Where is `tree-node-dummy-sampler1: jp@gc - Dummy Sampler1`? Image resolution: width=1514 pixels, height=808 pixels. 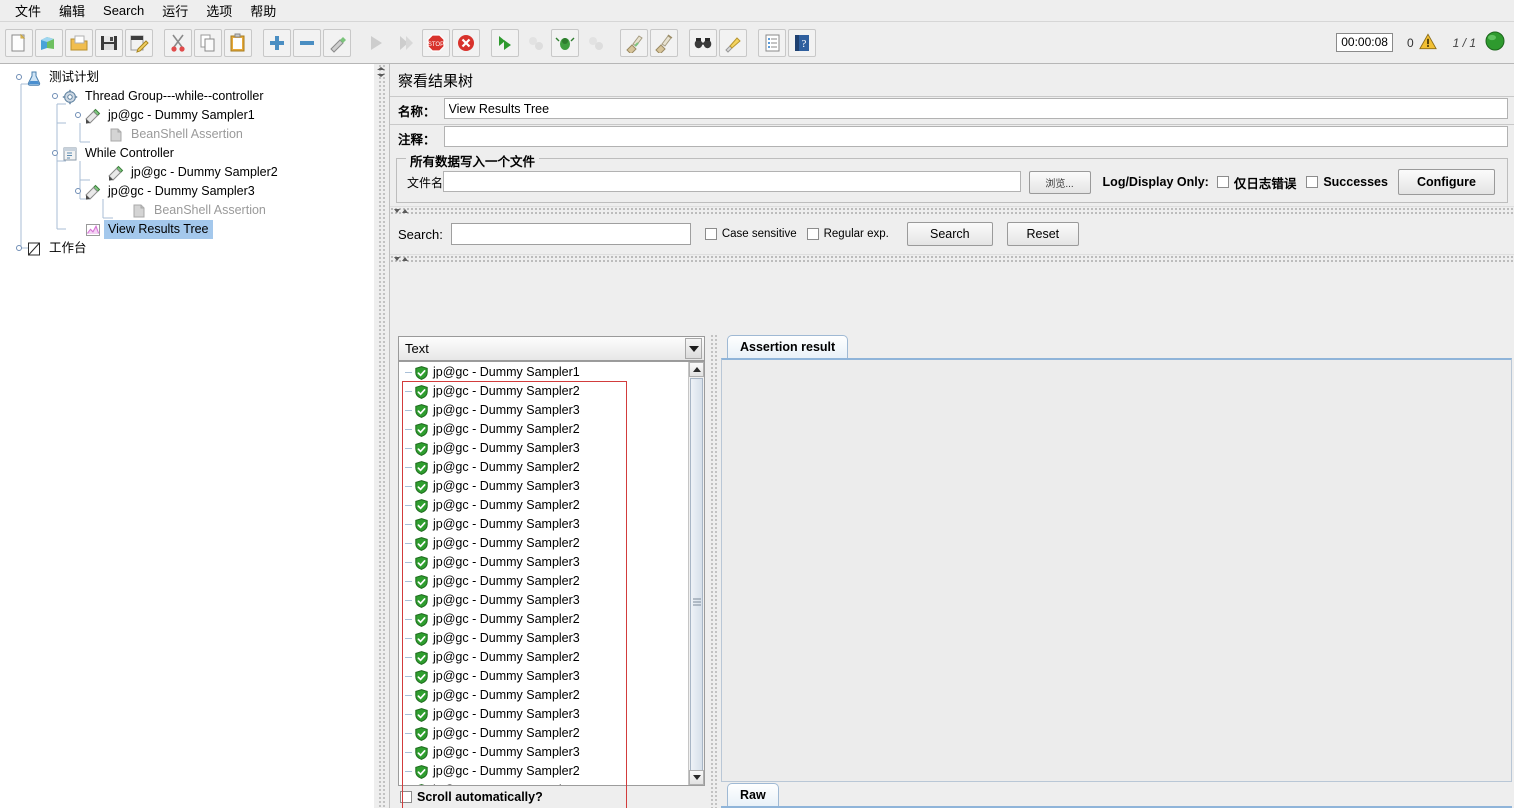
tree-node-dummy-sampler1: jp@gc - Dummy Sampler1 is located at coordinates (186, 115).